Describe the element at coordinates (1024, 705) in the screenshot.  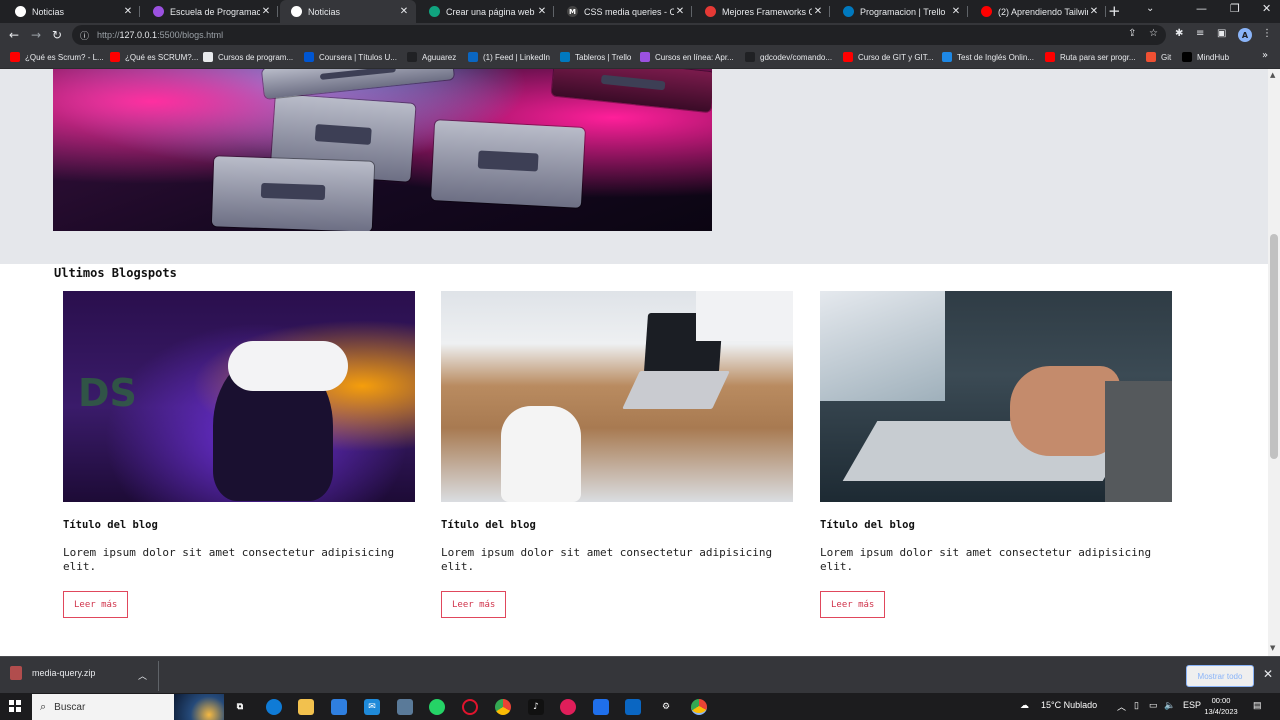
I see `weather-icon: ☁` at that location.